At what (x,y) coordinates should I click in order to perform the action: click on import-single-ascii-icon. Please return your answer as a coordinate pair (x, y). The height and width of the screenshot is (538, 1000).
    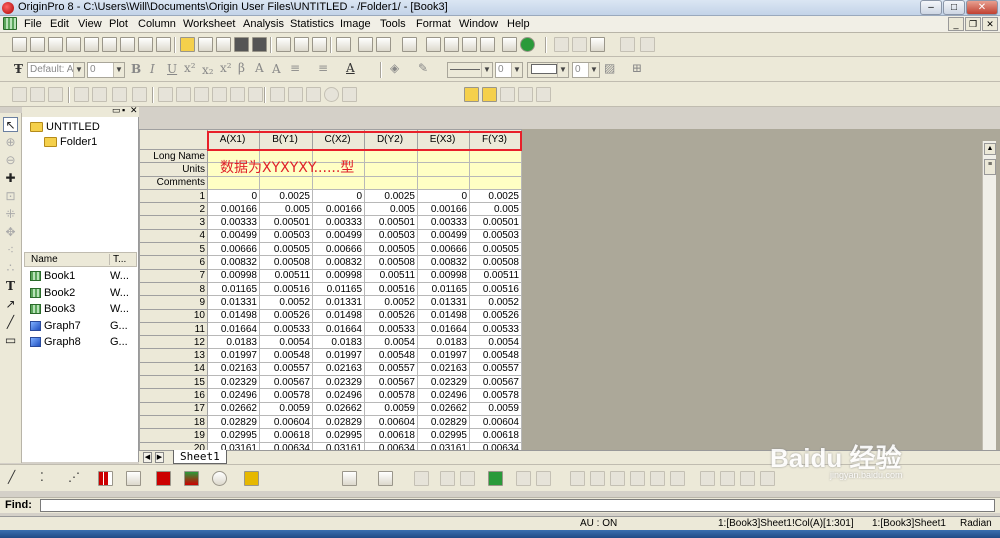
    Looking at the image, I should click on (283, 44).